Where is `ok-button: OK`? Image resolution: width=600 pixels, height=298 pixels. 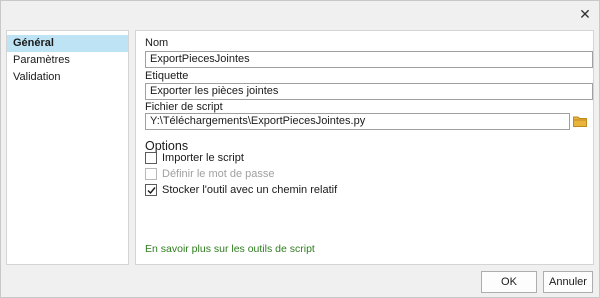 ok-button: OK is located at coordinates (509, 282).